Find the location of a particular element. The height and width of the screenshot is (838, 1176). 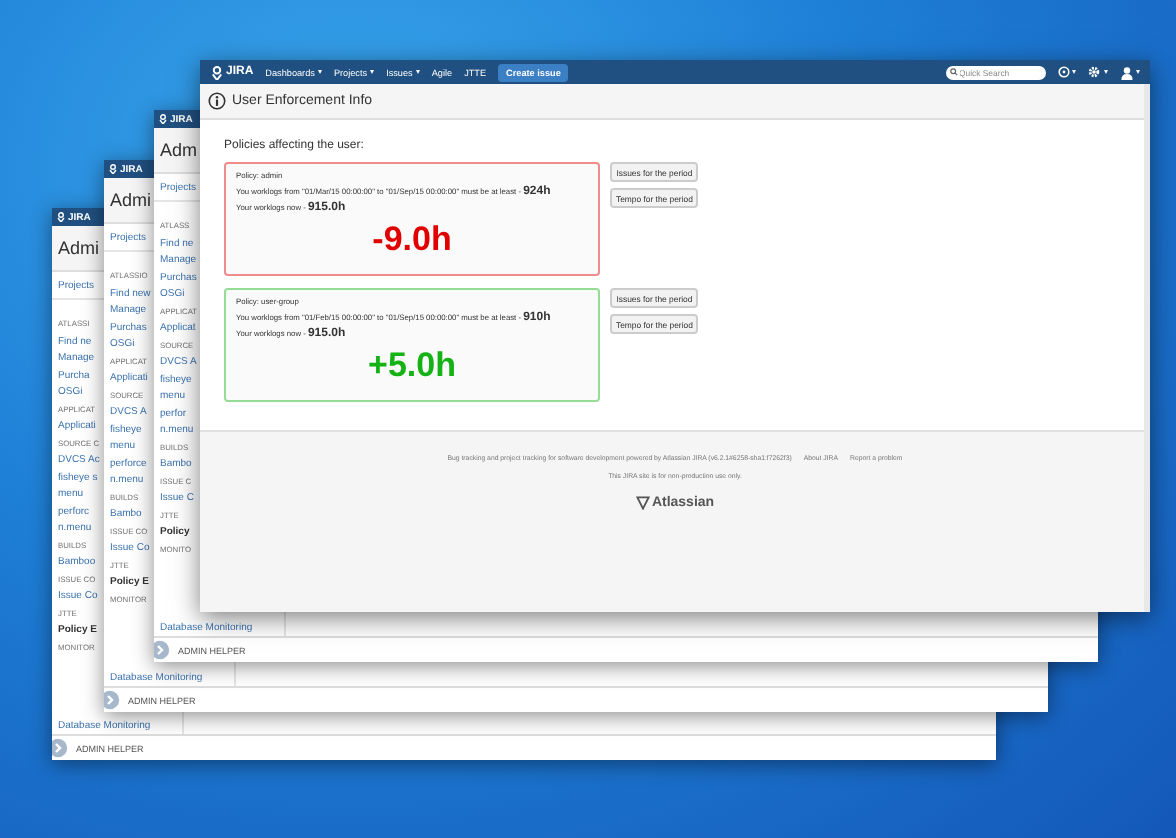

balance-value: +5.0h is located at coordinates (412, 366).